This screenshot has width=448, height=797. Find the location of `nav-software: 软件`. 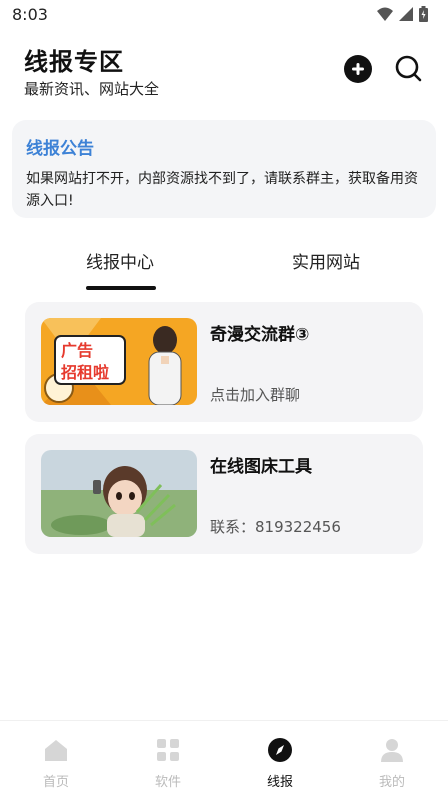

nav-software: 软件 is located at coordinates (168, 763).